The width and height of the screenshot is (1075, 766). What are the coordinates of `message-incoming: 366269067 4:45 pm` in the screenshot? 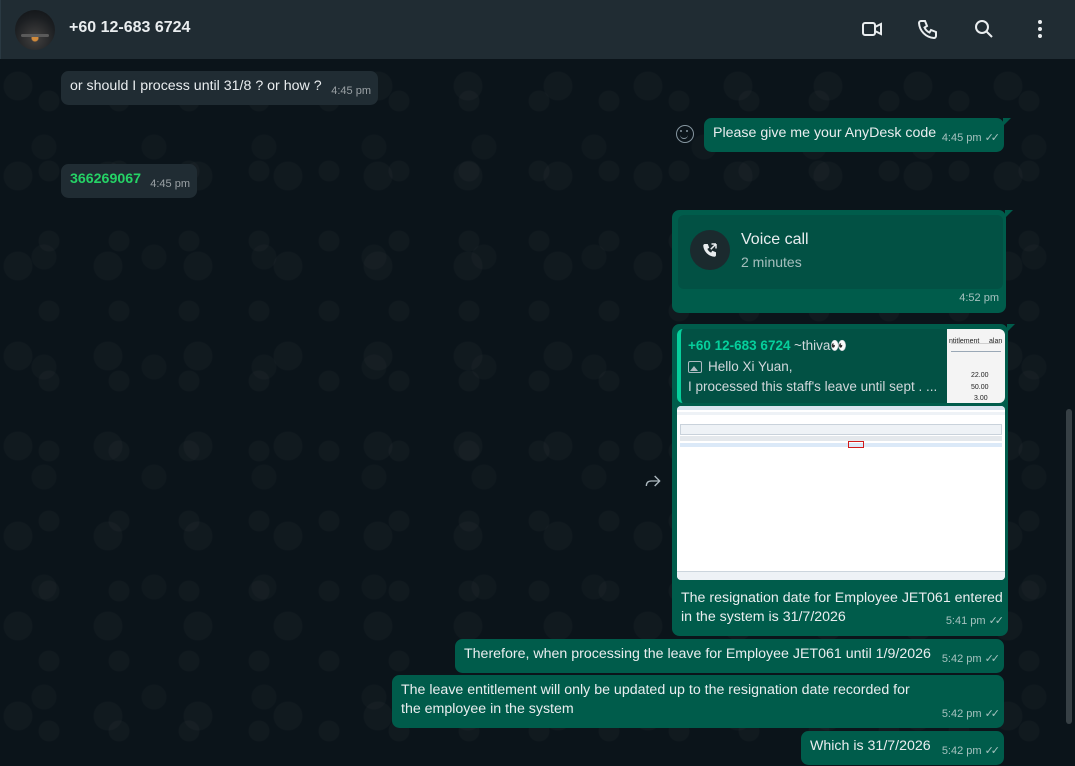 It's located at (129, 181).